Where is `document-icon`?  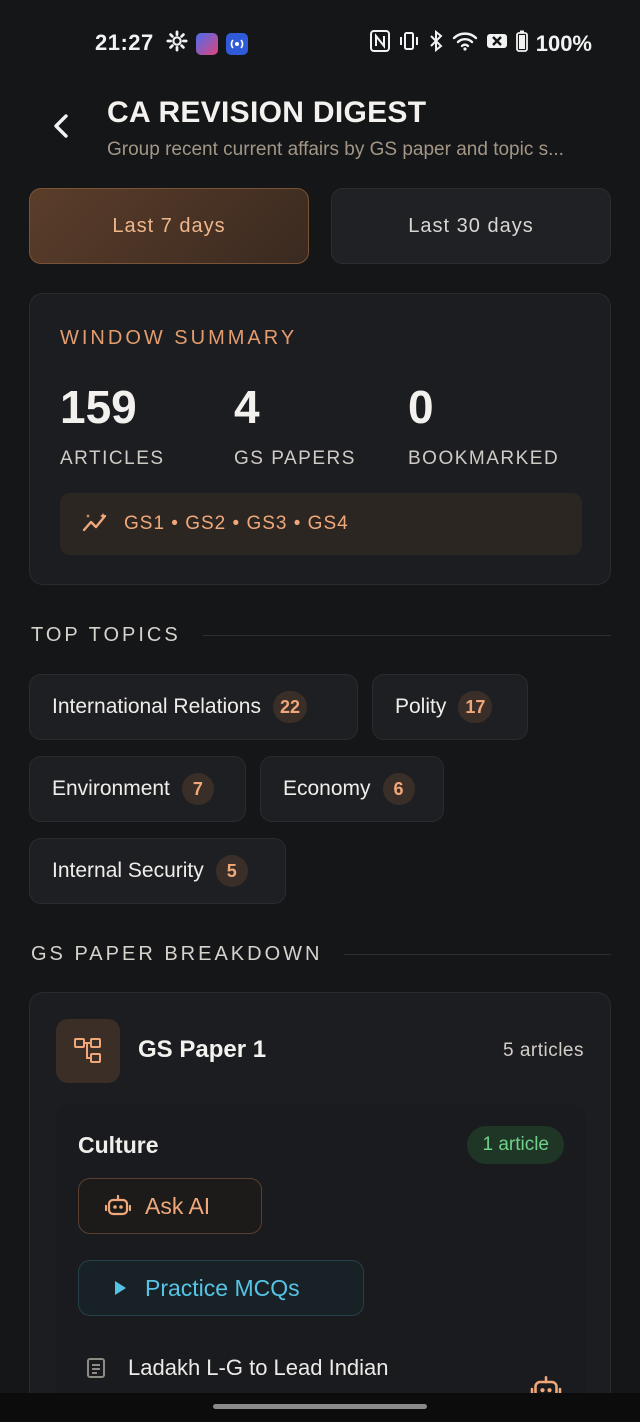 document-icon is located at coordinates (96, 1368).